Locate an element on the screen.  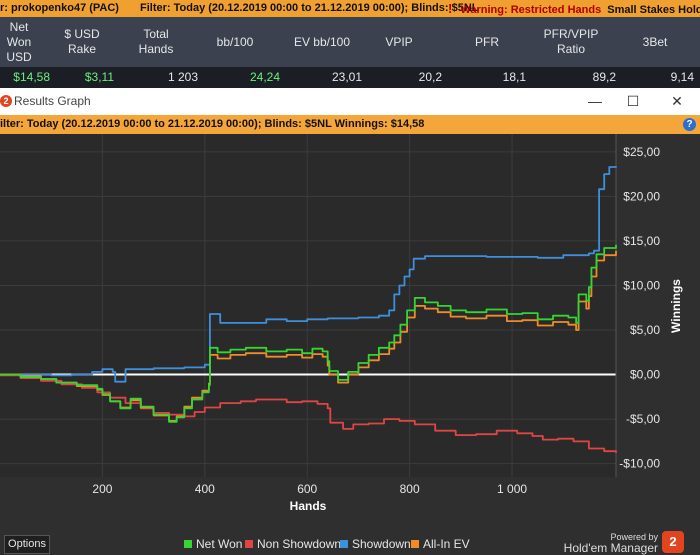
legend-swatch-net-won is located at coordinates (188, 544).